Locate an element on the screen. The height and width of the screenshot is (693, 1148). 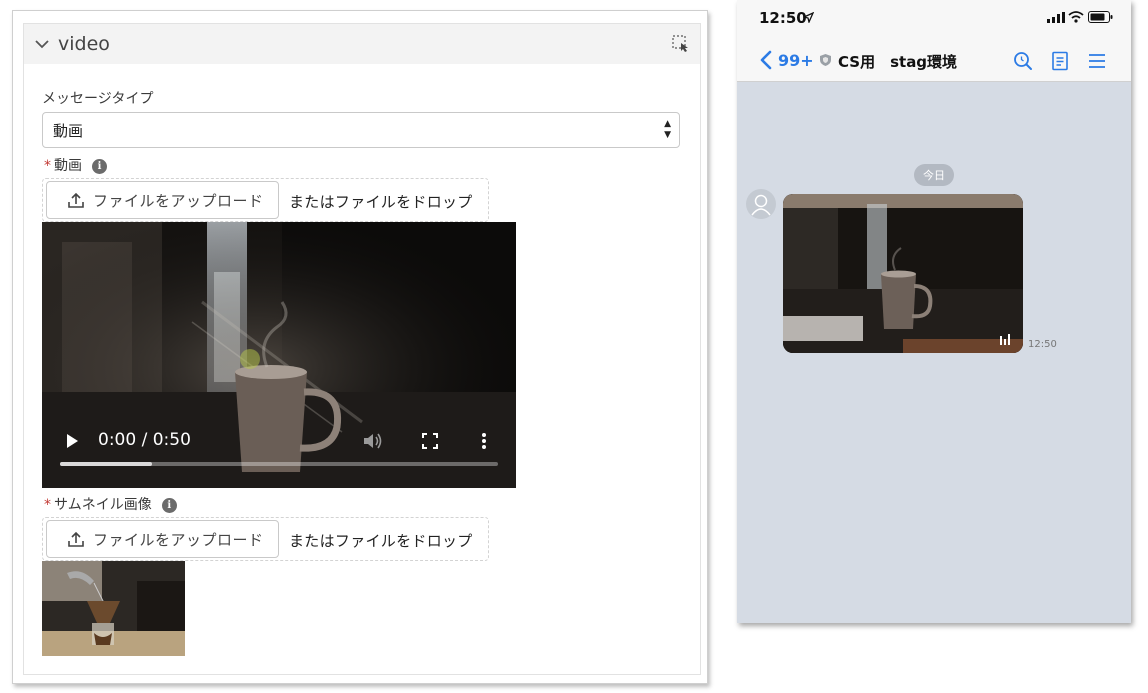
stats-icon is located at coordinates (1005, 339).